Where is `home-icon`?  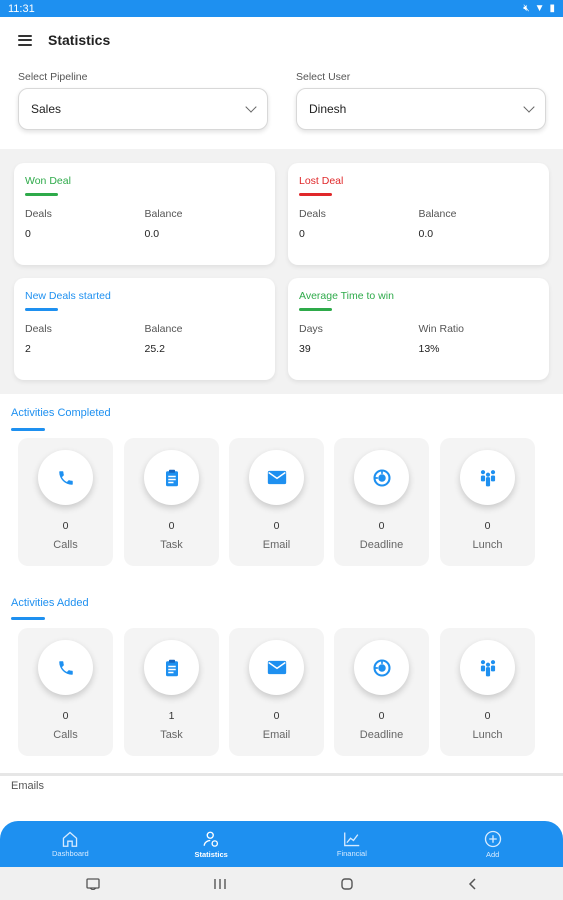 home-icon is located at coordinates (70, 839).